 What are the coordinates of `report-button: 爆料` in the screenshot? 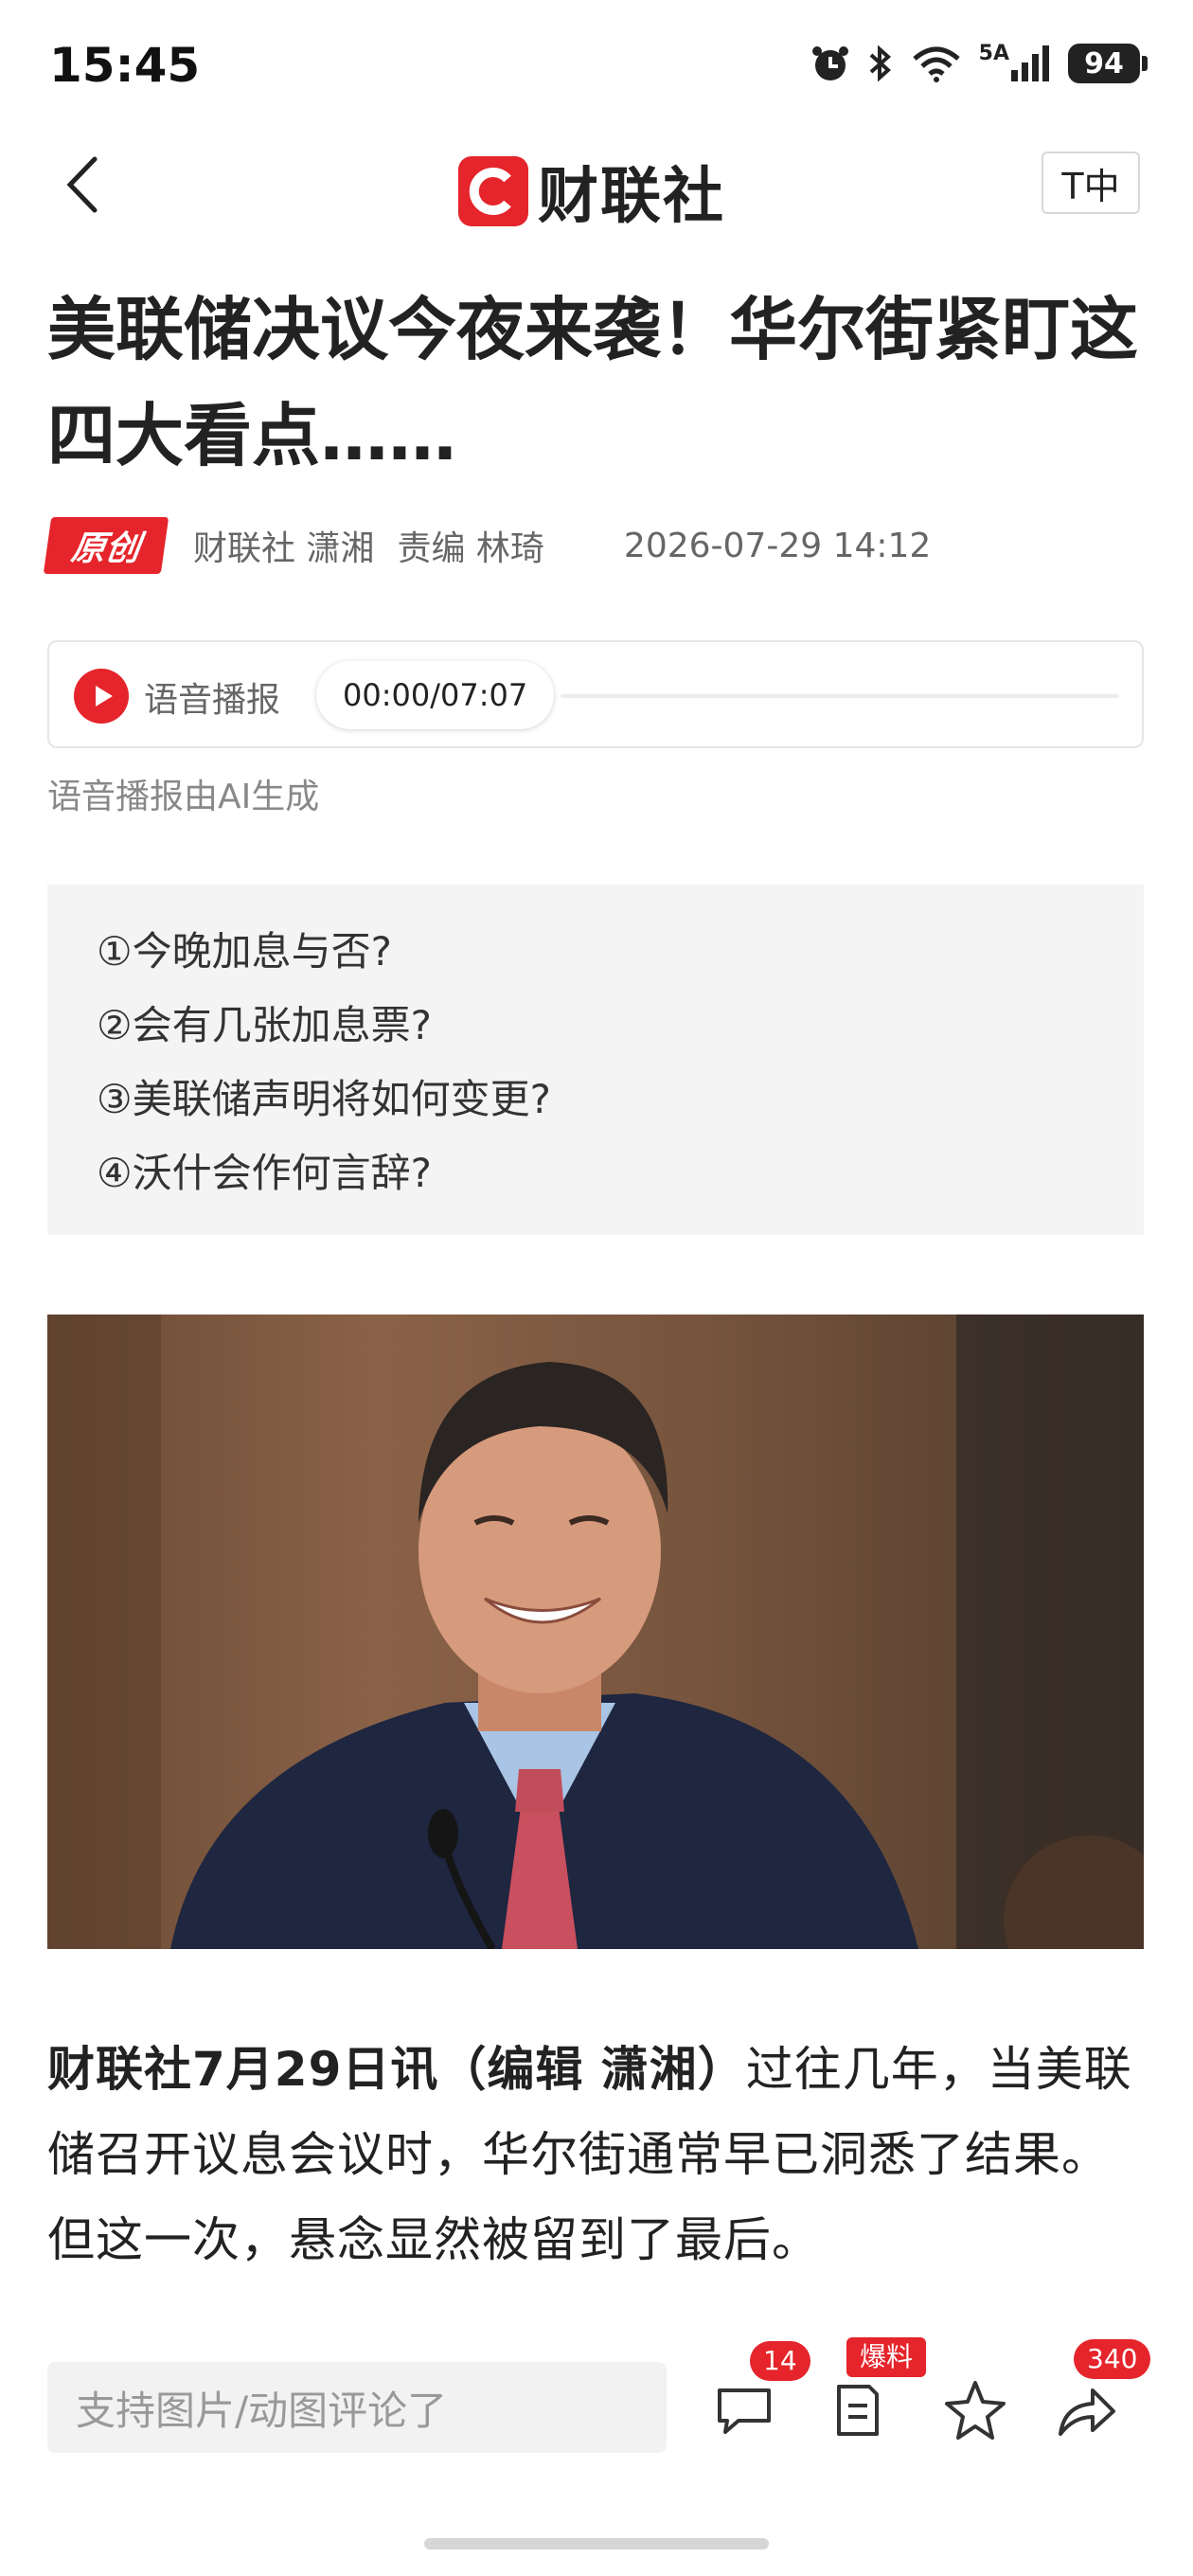 It's located at (873, 2392).